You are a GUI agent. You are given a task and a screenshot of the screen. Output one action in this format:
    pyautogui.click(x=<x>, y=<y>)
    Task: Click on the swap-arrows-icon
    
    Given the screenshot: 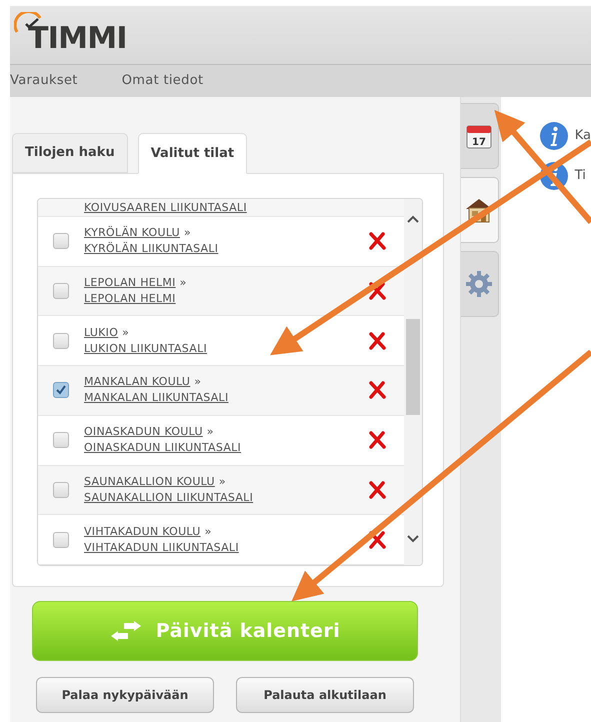 What is the action you would take?
    pyautogui.click(x=126, y=631)
    